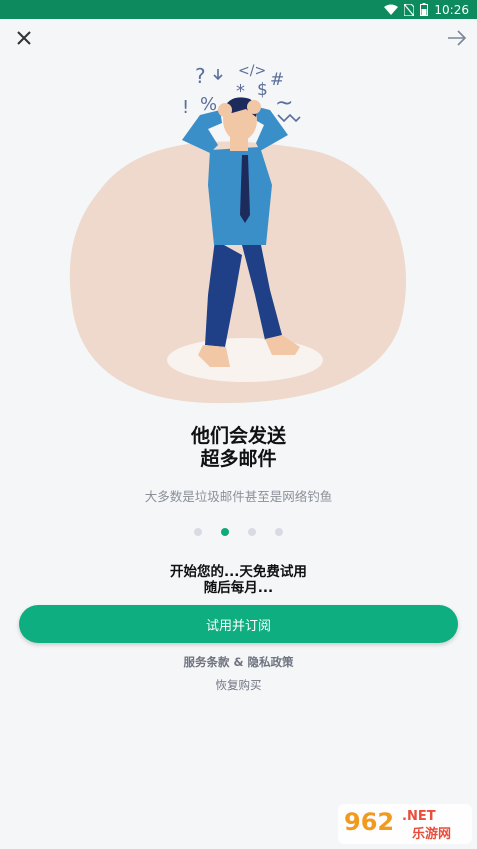 This screenshot has width=477, height=849. What do you see at coordinates (369, 822) in the screenshot?
I see `watermark-brand: 962` at bounding box center [369, 822].